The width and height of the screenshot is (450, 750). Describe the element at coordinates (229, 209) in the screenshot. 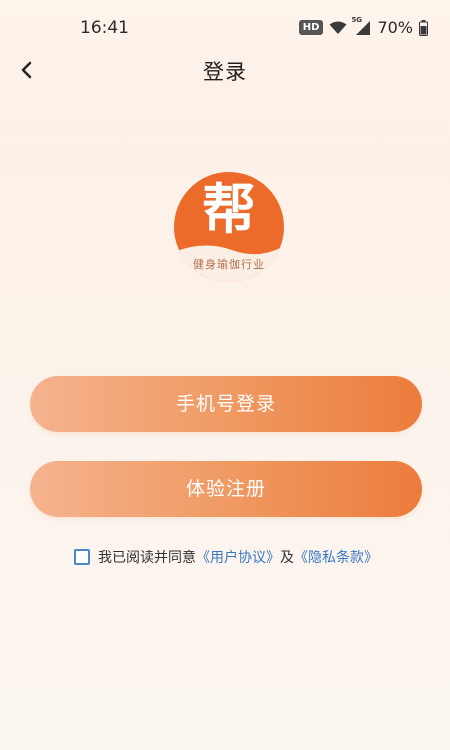

I see `logo-character: 帮` at that location.